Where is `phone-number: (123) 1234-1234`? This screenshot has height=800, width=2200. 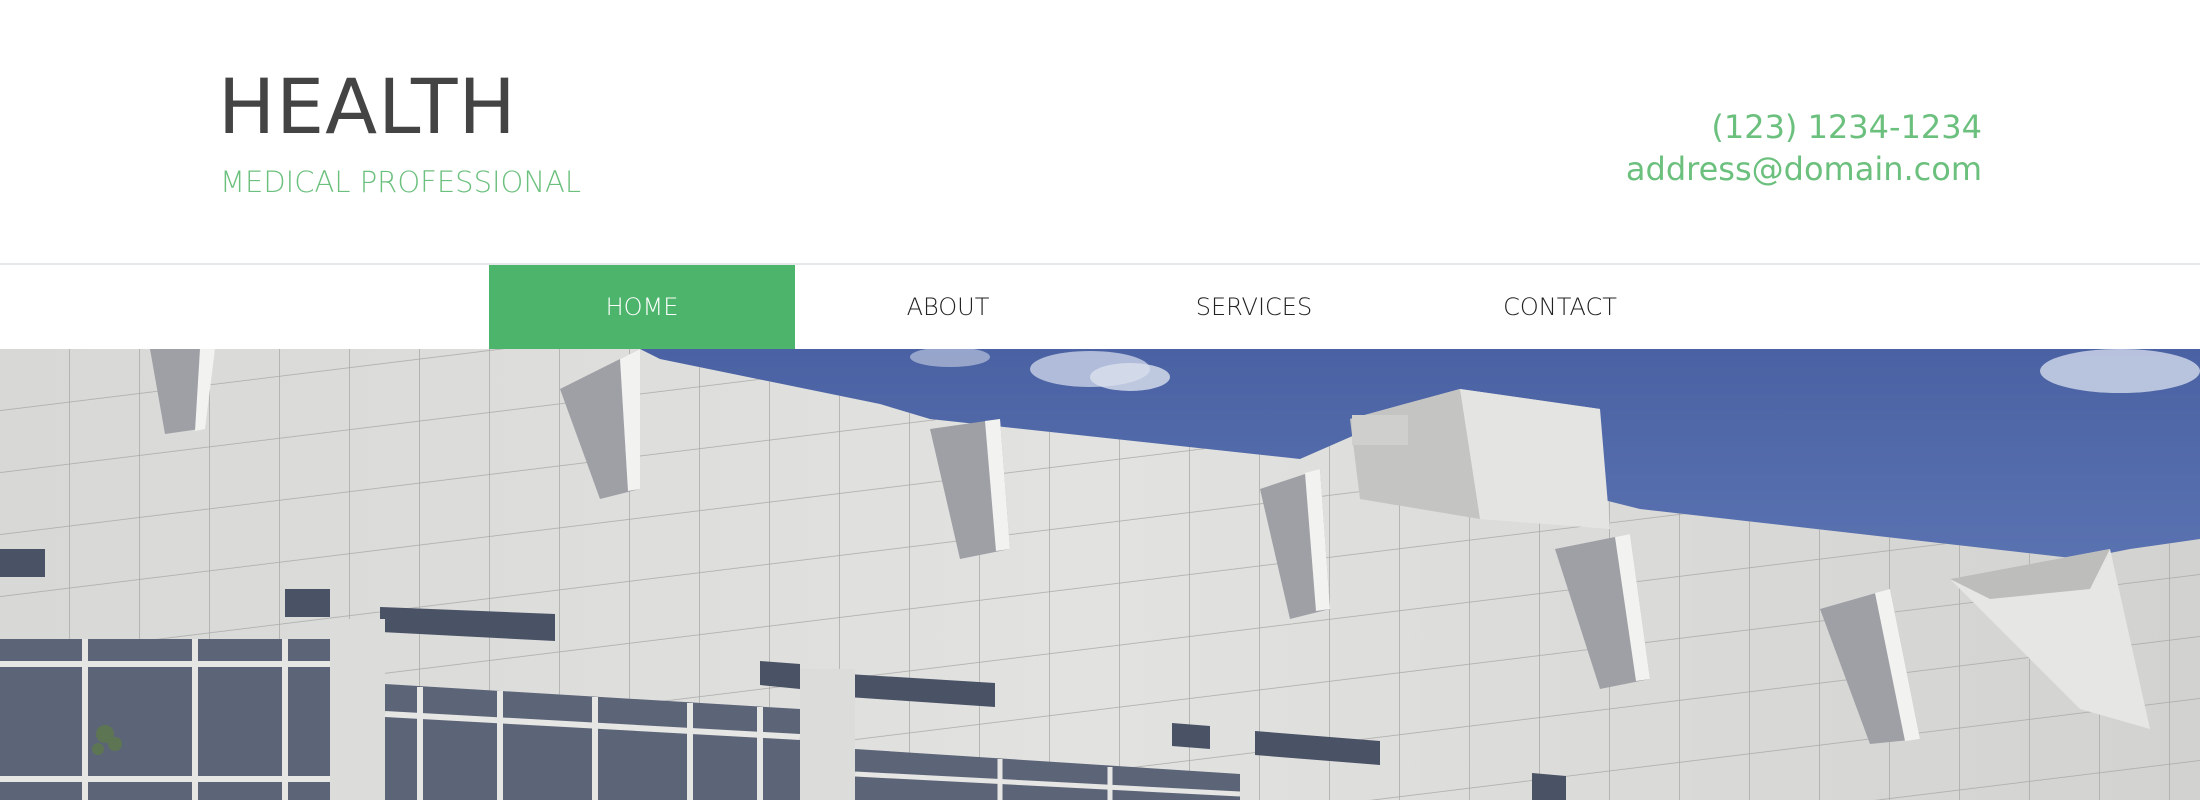
phone-number: (123) 1234-1234 is located at coordinates (1804, 127).